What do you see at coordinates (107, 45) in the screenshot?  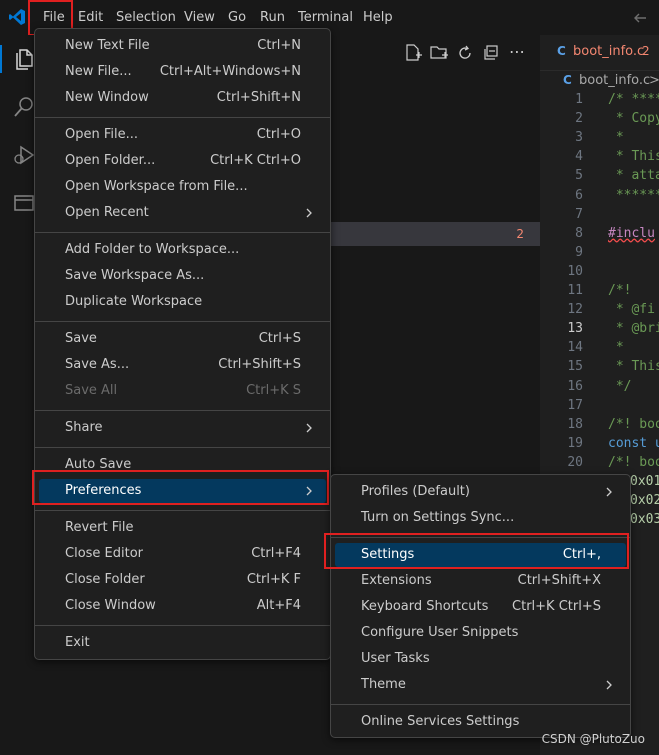 I see `menu-item-label: New Text File` at bounding box center [107, 45].